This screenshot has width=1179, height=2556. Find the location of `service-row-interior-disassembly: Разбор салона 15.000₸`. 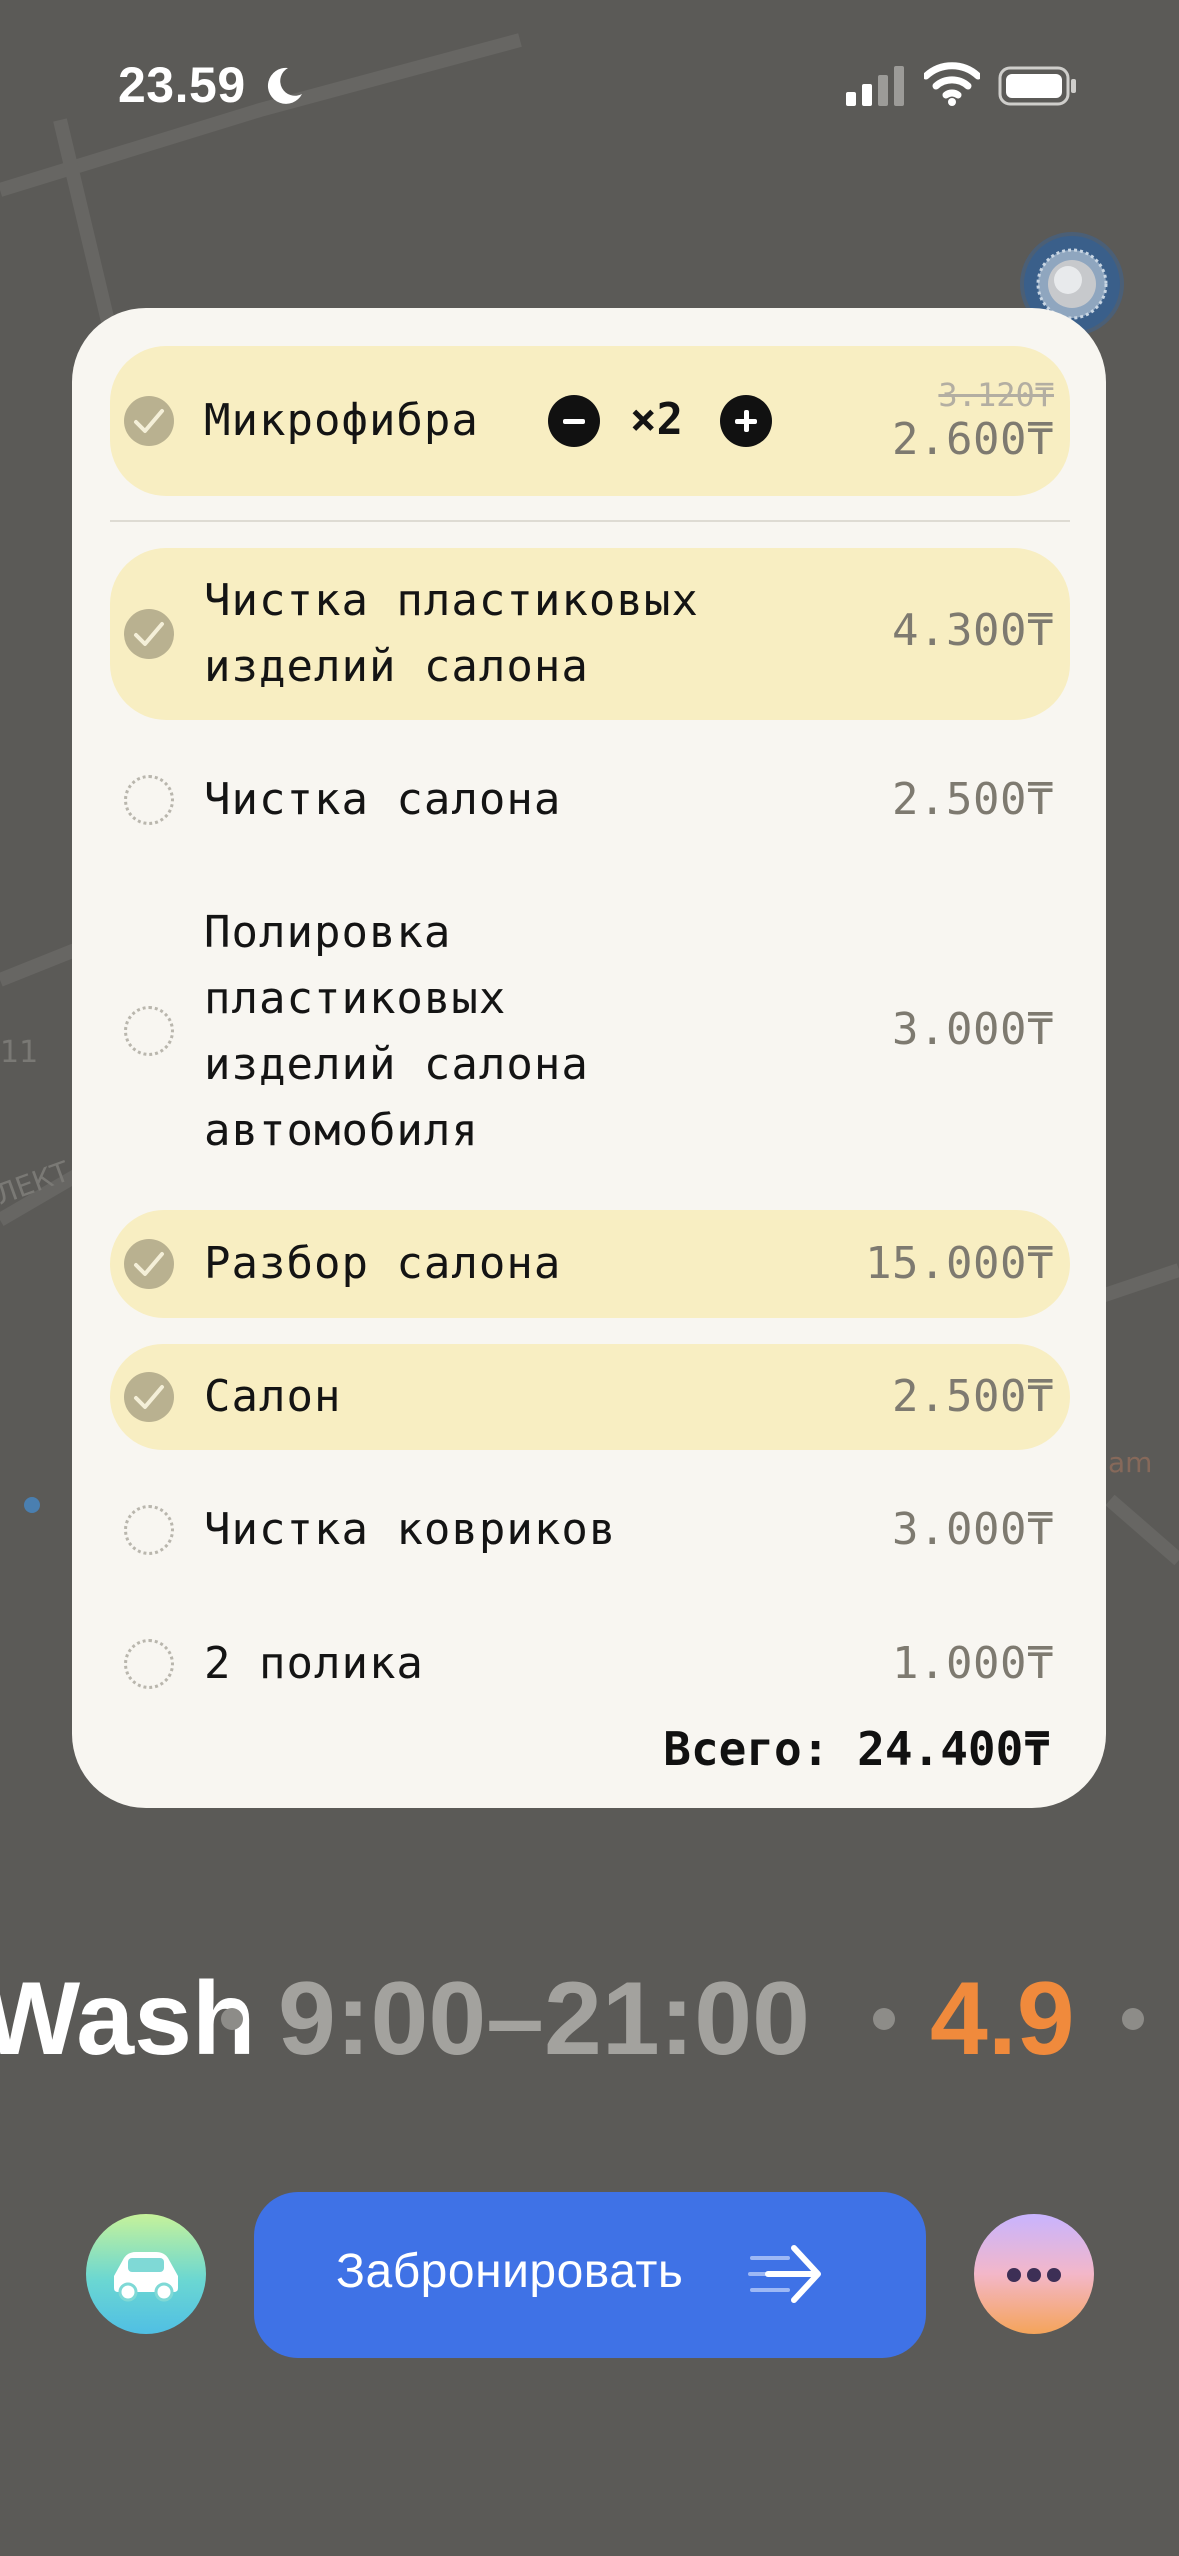

service-row-interior-disassembly: Разбор салона 15.000₸ is located at coordinates (590, 1264).